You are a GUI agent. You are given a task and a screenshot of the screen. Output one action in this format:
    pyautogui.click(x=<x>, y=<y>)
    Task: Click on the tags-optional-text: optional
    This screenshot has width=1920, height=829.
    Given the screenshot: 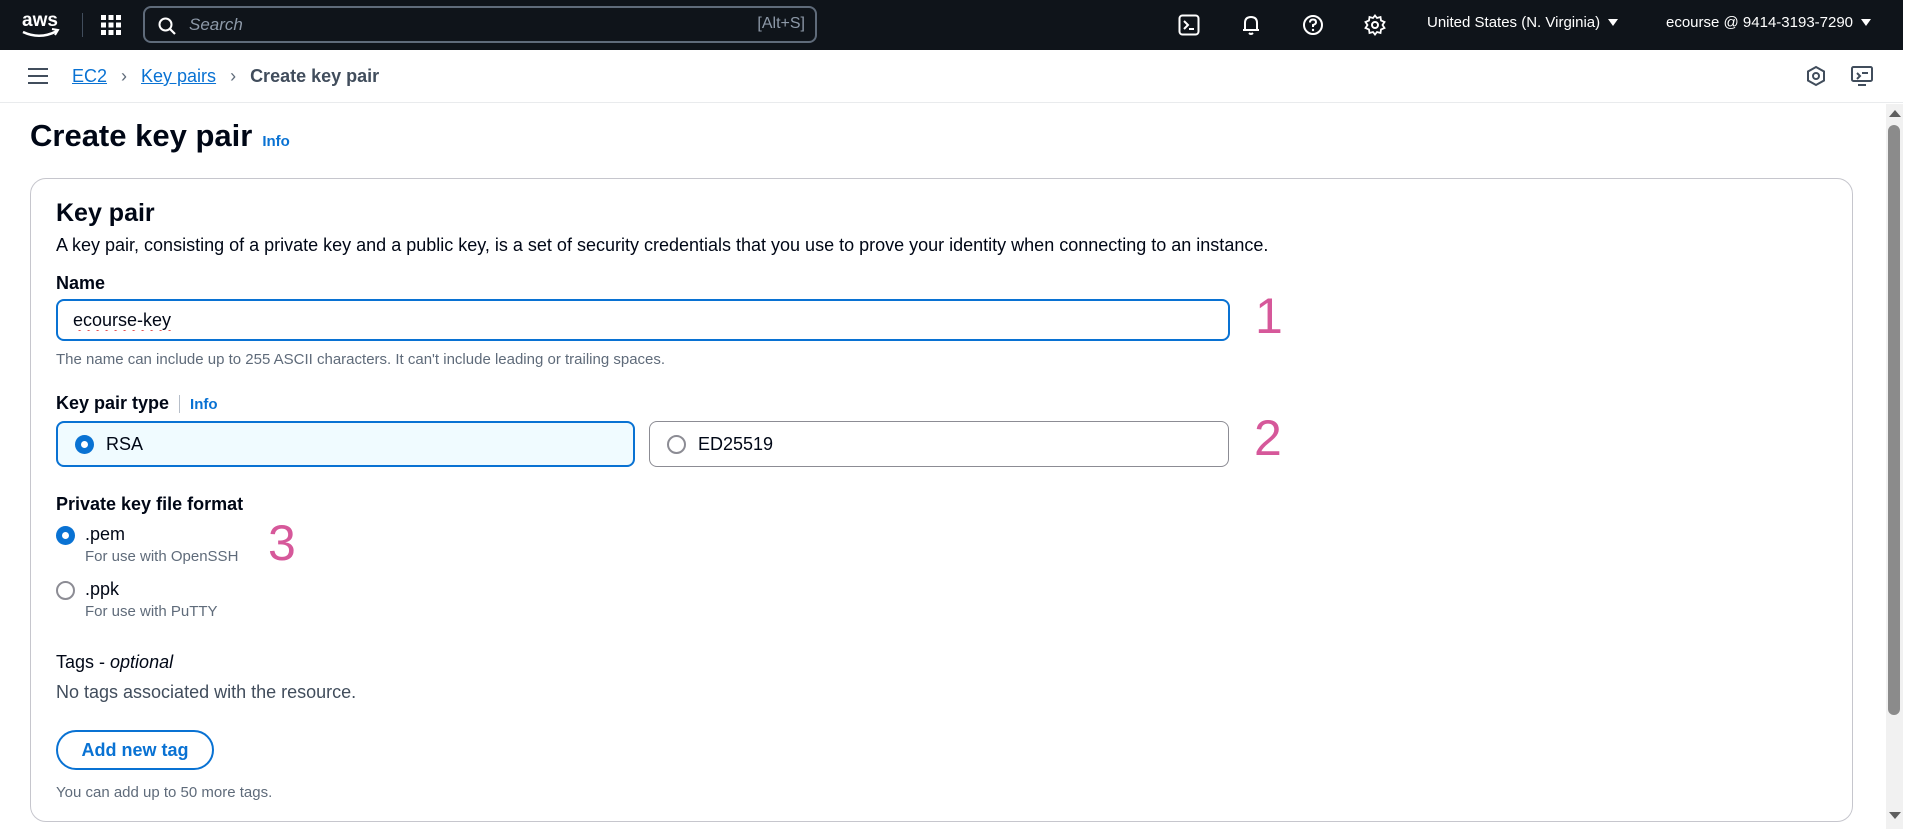 What is the action you would take?
    pyautogui.click(x=142, y=662)
    